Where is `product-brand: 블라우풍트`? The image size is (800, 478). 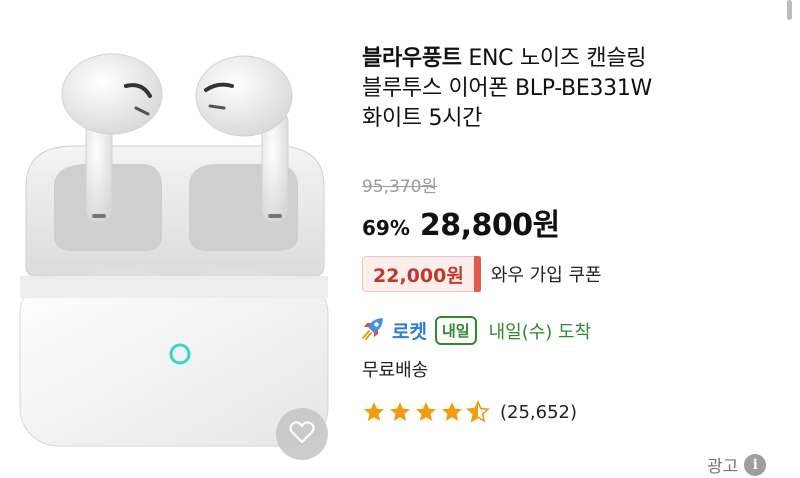 product-brand: 블라우풍트 is located at coordinates (412, 58).